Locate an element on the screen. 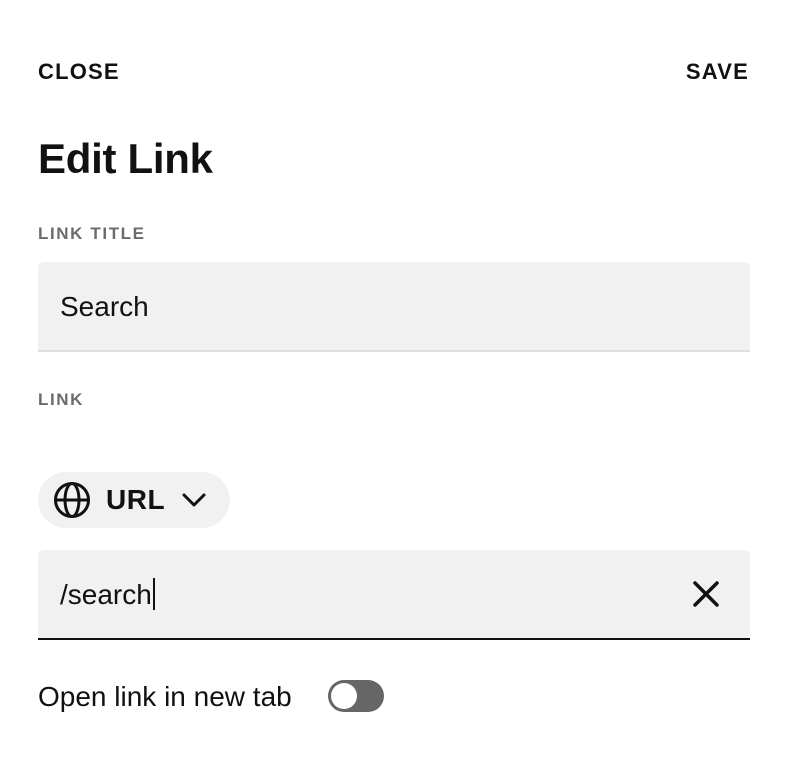 The height and width of the screenshot is (778, 788). close-icon is located at coordinates (706, 594).